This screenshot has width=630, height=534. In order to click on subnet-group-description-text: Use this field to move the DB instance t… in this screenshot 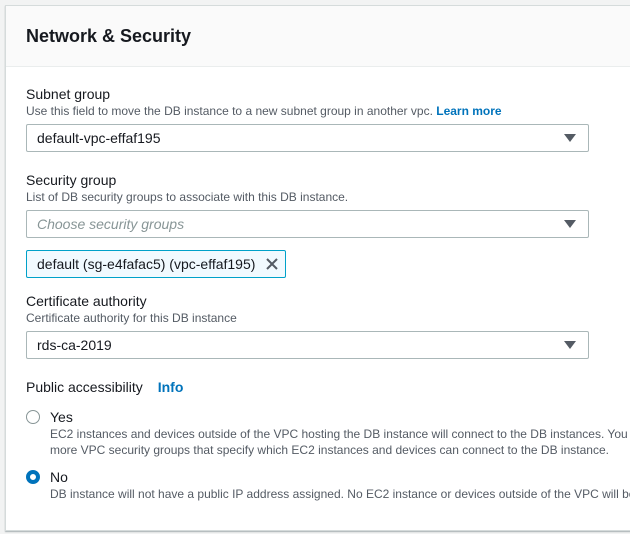, I will do `click(229, 111)`.